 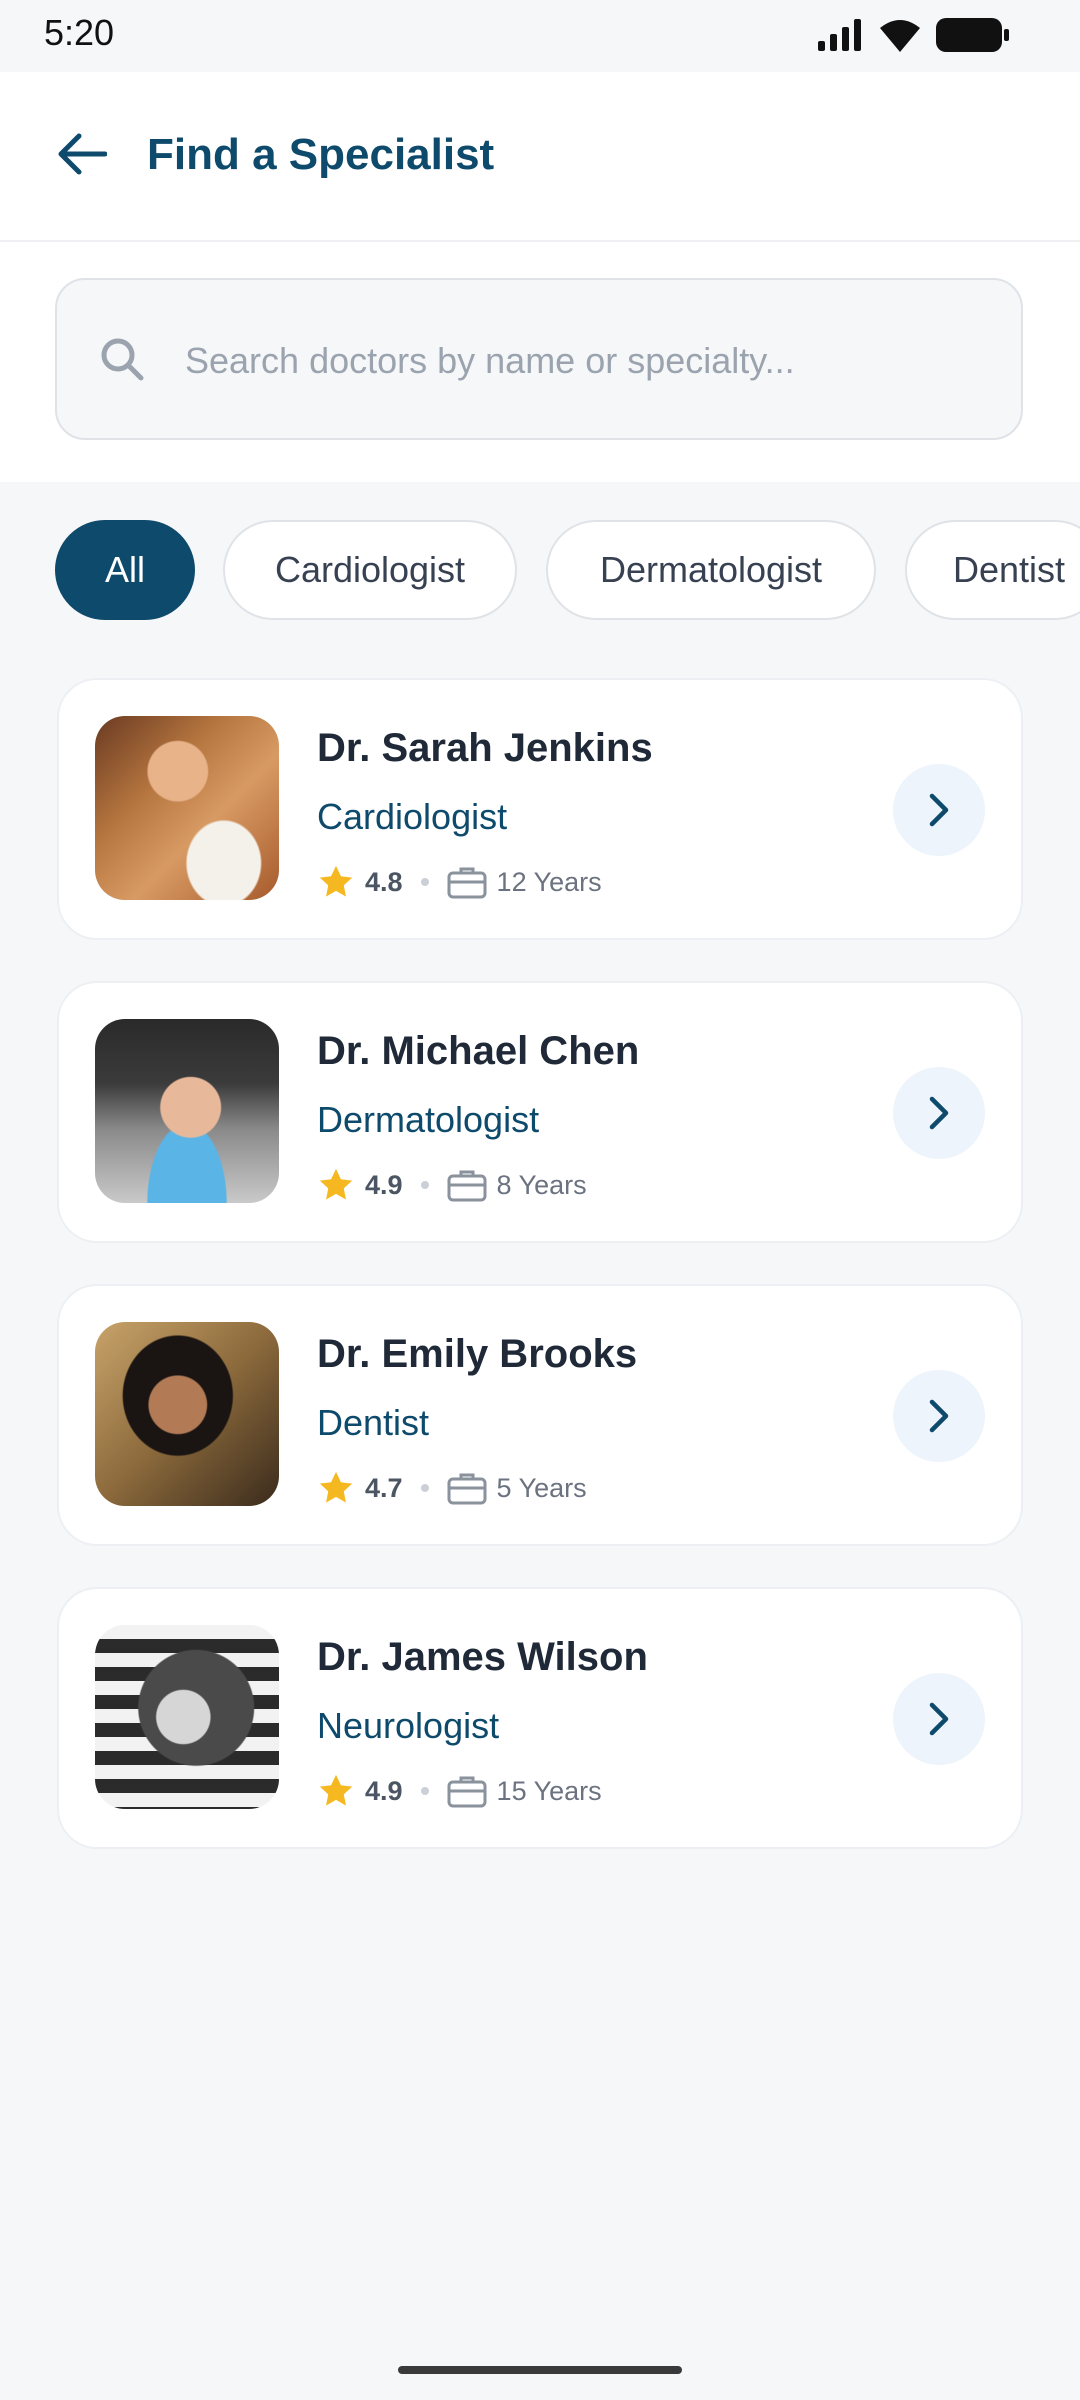 I want to click on filter-chips: All Cardiologist Dermatologist Dentist, so click(x=567, y=570).